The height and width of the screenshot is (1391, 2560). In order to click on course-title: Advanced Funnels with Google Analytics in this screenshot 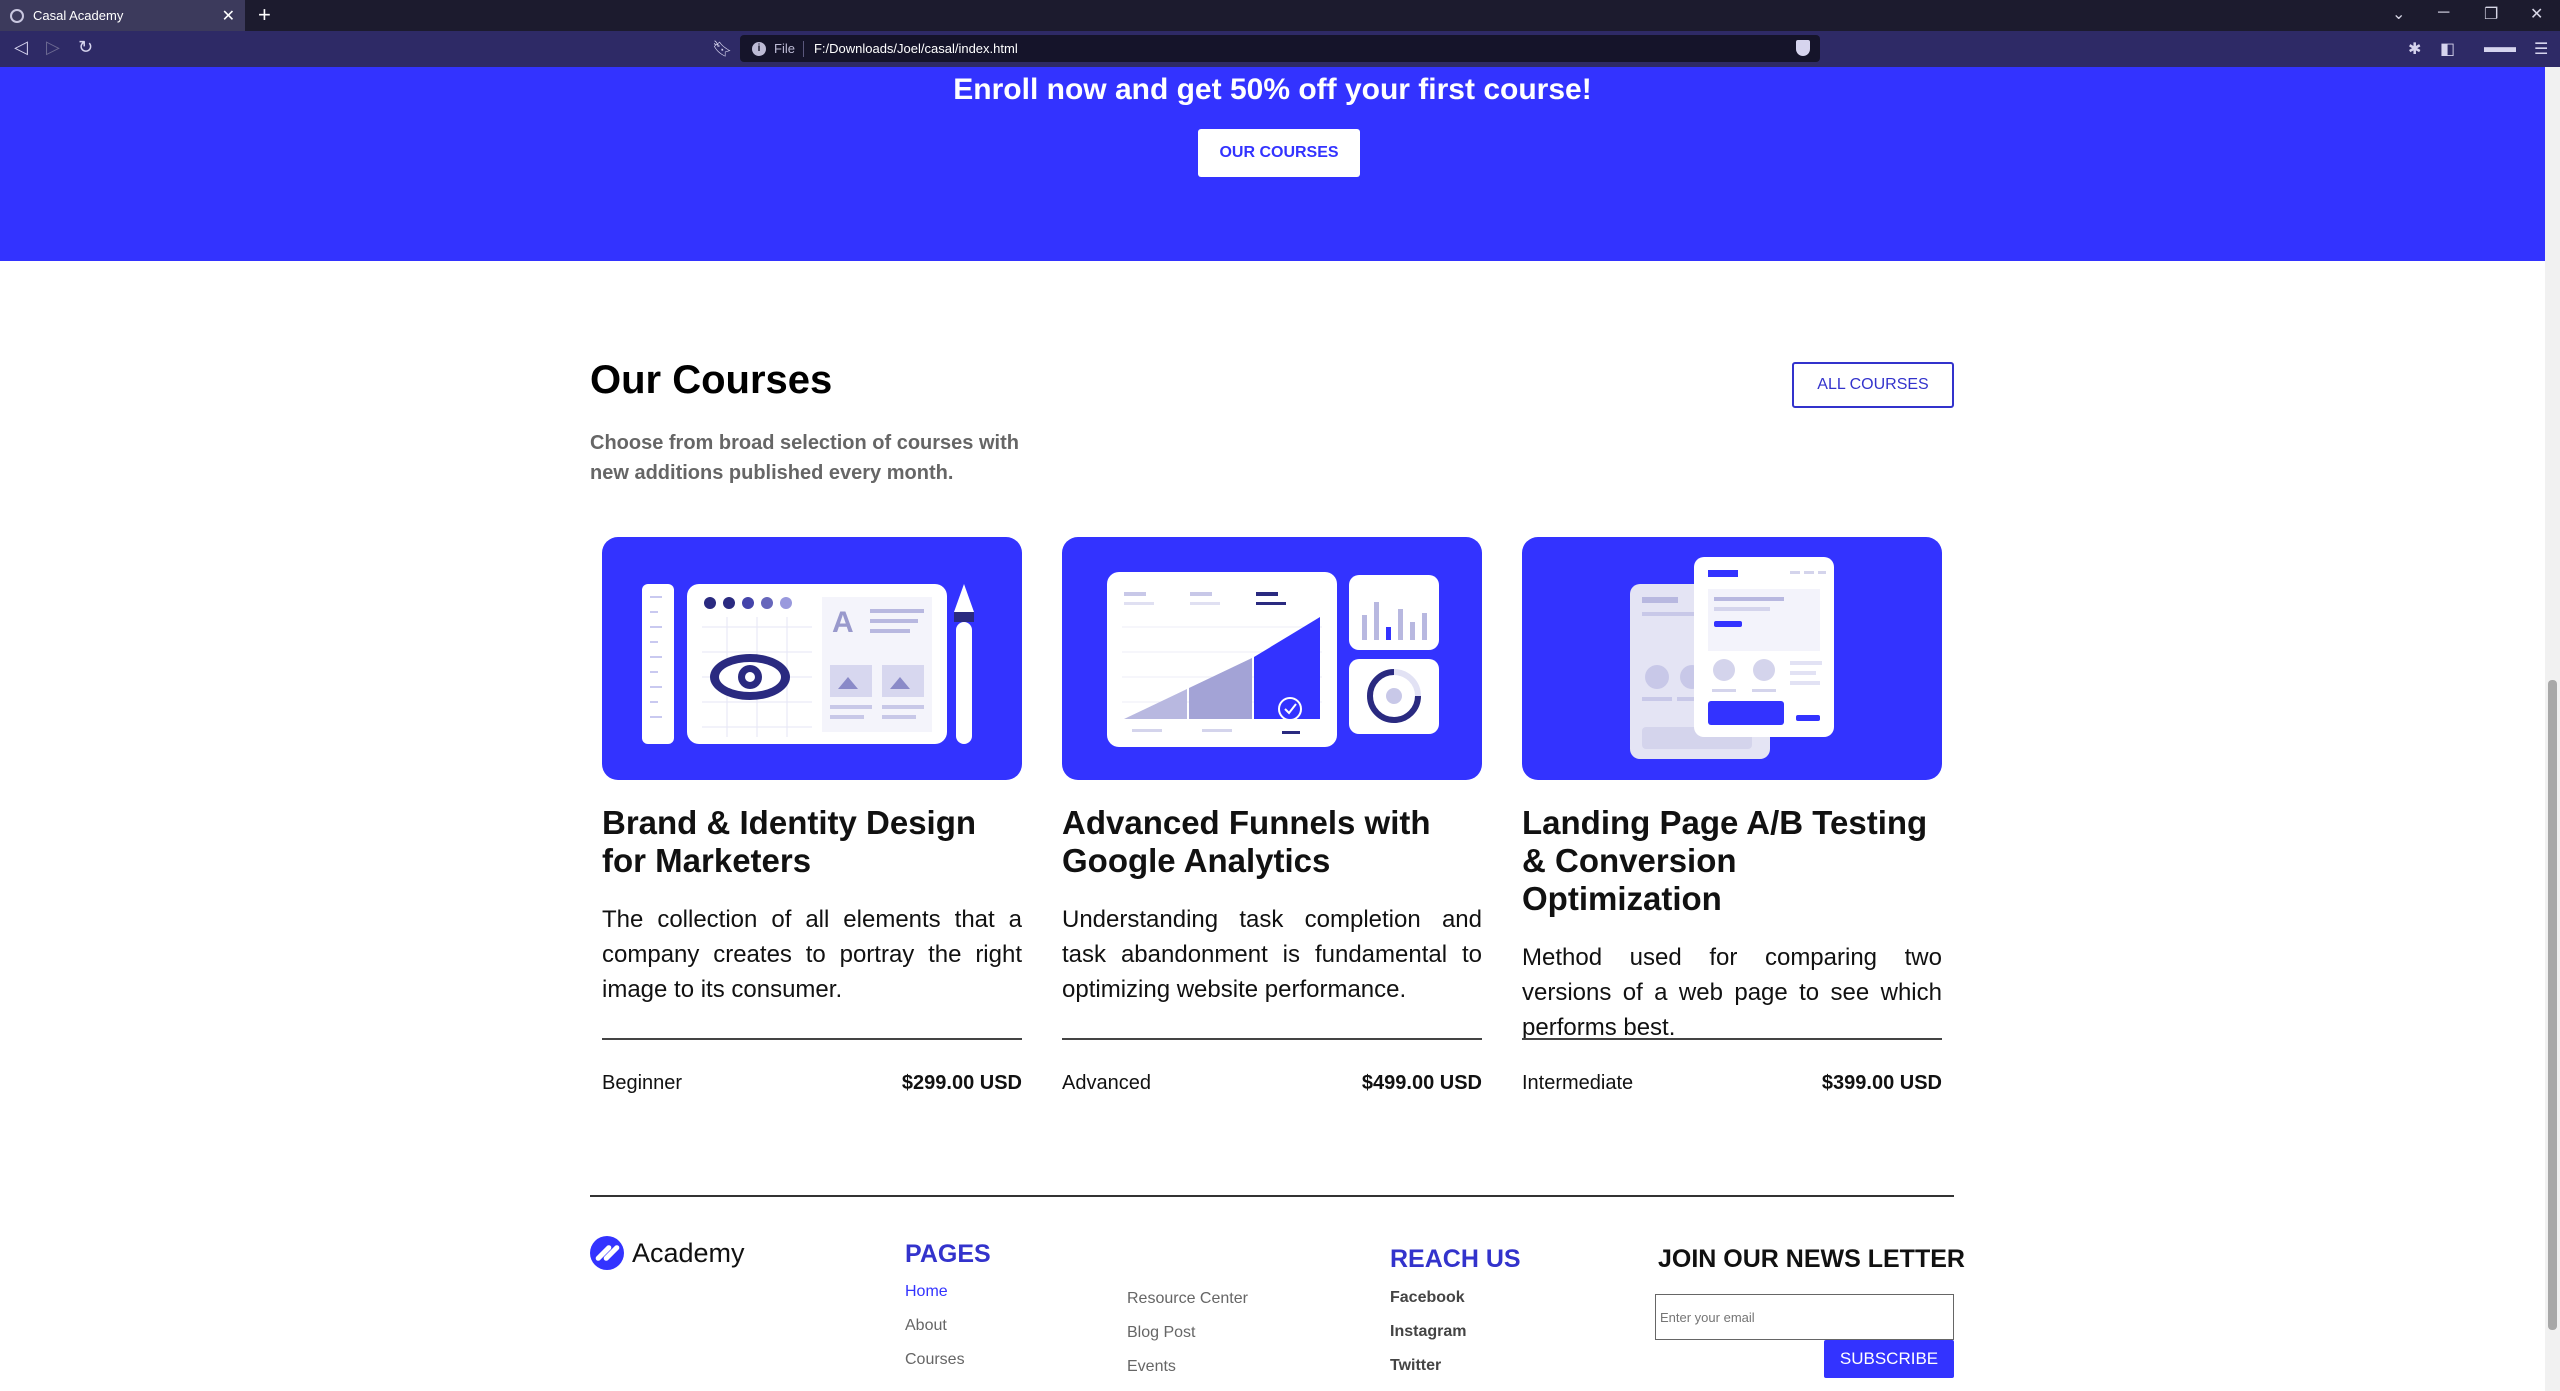, I will do `click(1272, 842)`.